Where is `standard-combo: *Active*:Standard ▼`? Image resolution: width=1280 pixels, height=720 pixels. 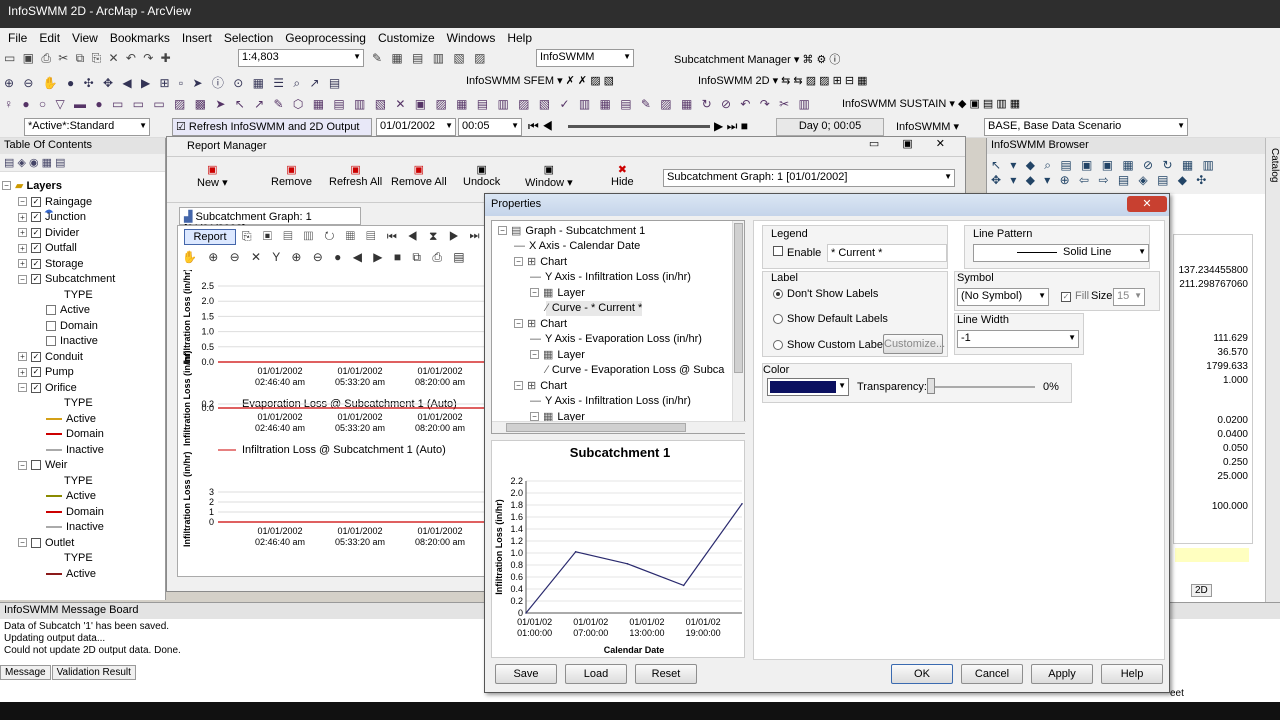
standard-combo: *Active*:Standard ▼ is located at coordinates (87, 127).